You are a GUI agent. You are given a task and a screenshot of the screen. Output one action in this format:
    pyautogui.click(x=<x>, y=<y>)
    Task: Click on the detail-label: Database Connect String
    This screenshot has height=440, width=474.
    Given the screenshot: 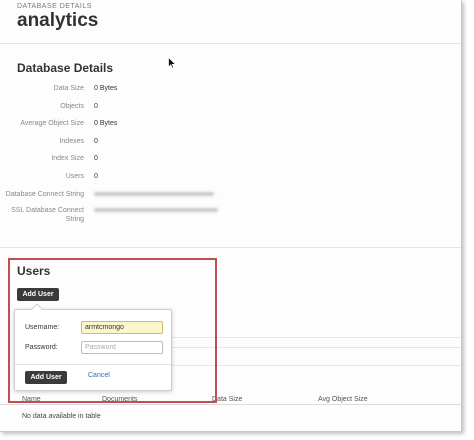 What is the action you would take?
    pyautogui.click(x=44, y=194)
    